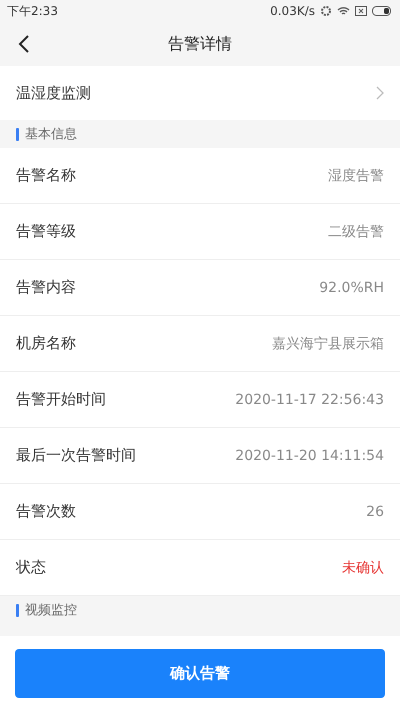  Describe the element at coordinates (361, 11) in the screenshot. I see `sim-icon` at that location.